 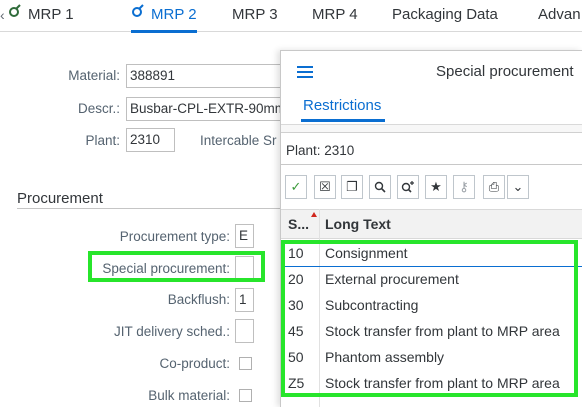 I want to click on copy-icon: ❐, so click(x=352, y=187).